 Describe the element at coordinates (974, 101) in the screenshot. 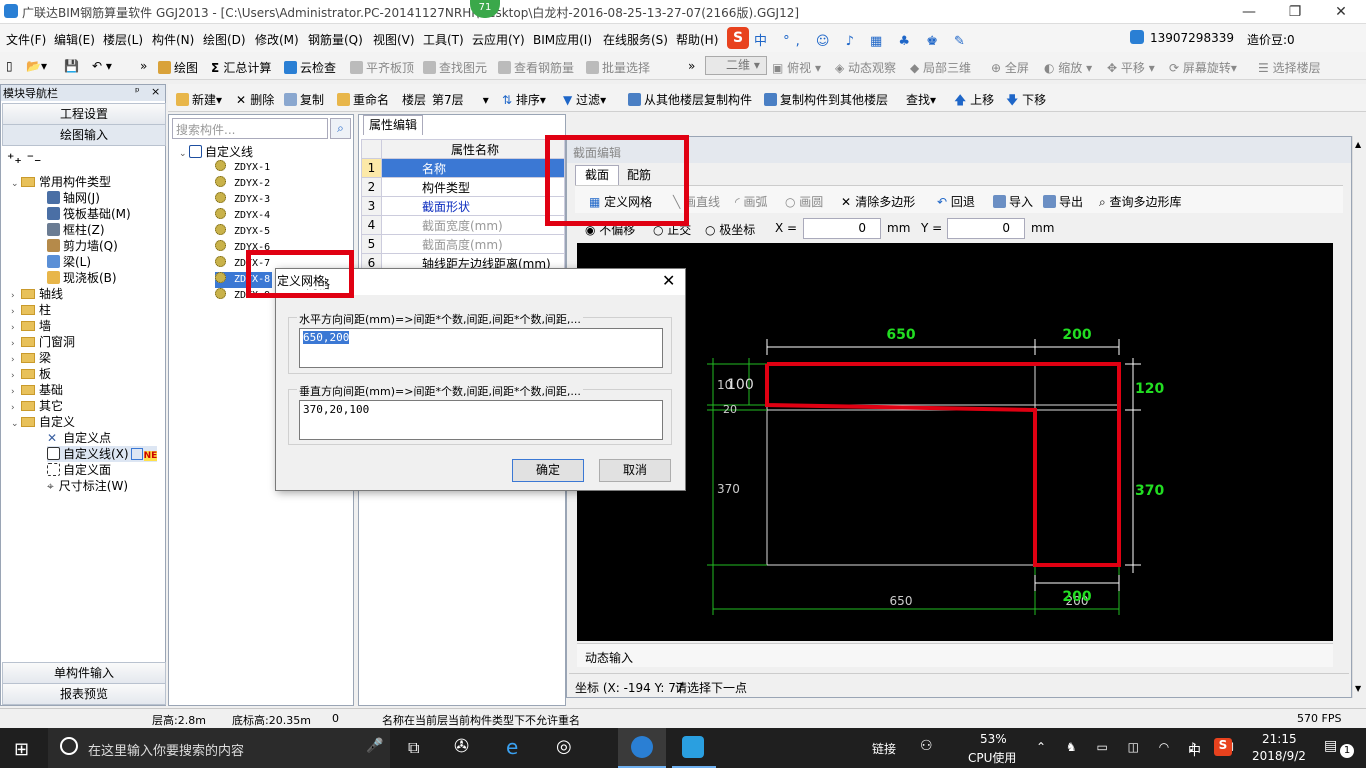

I see `move-up-button: 🡅 上移` at that location.